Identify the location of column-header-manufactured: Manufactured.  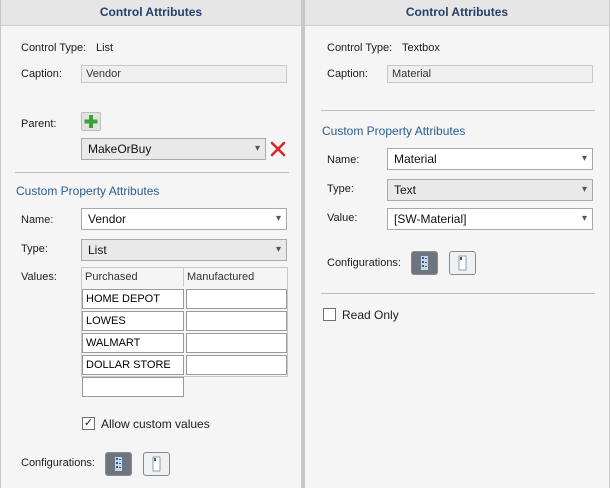
(235, 277).